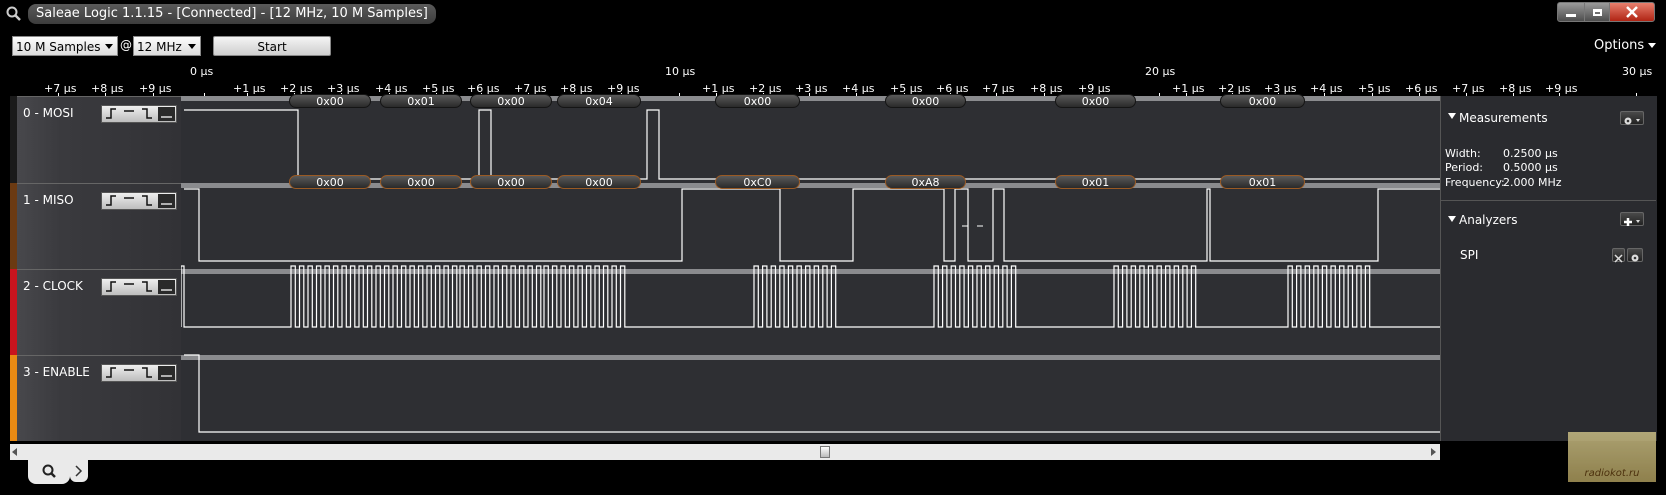  What do you see at coordinates (925, 182) in the screenshot?
I see `miso-decoded-byte: 0xA8` at bounding box center [925, 182].